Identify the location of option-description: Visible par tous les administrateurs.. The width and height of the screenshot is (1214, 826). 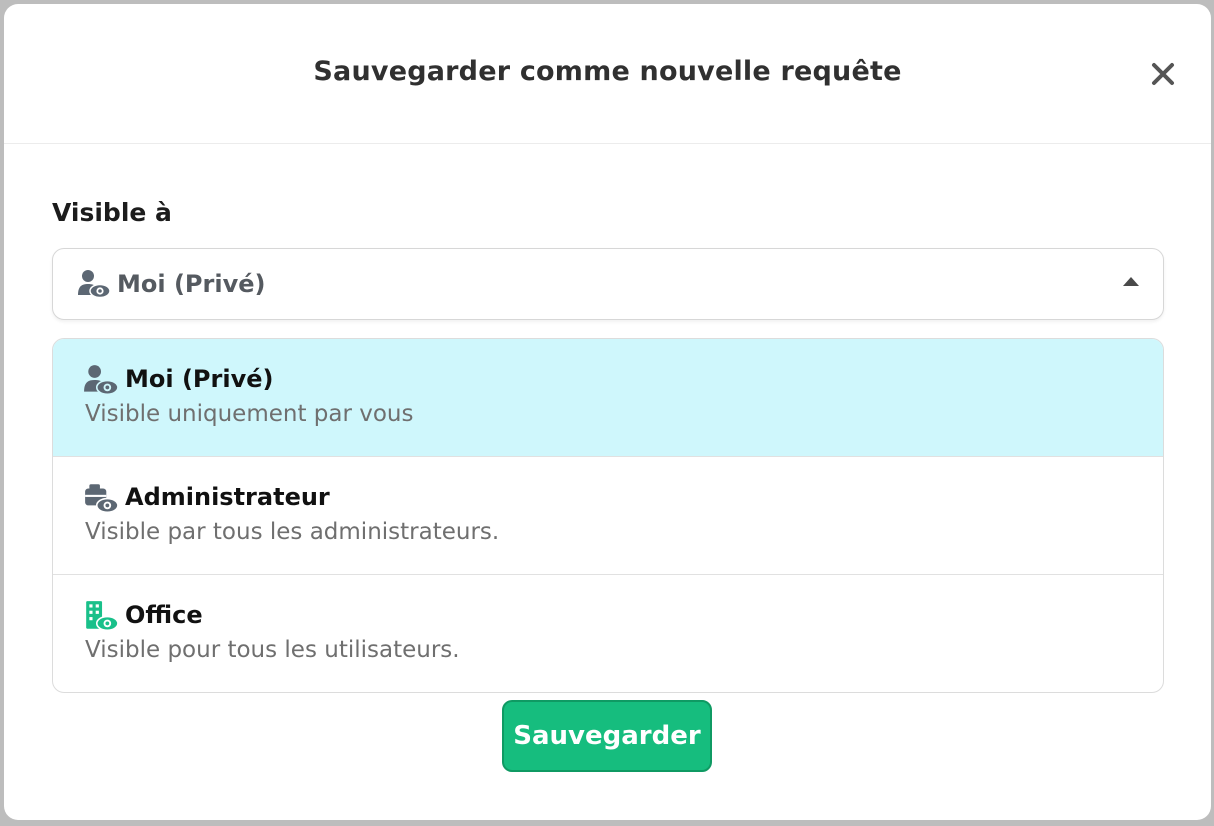
(292, 532).